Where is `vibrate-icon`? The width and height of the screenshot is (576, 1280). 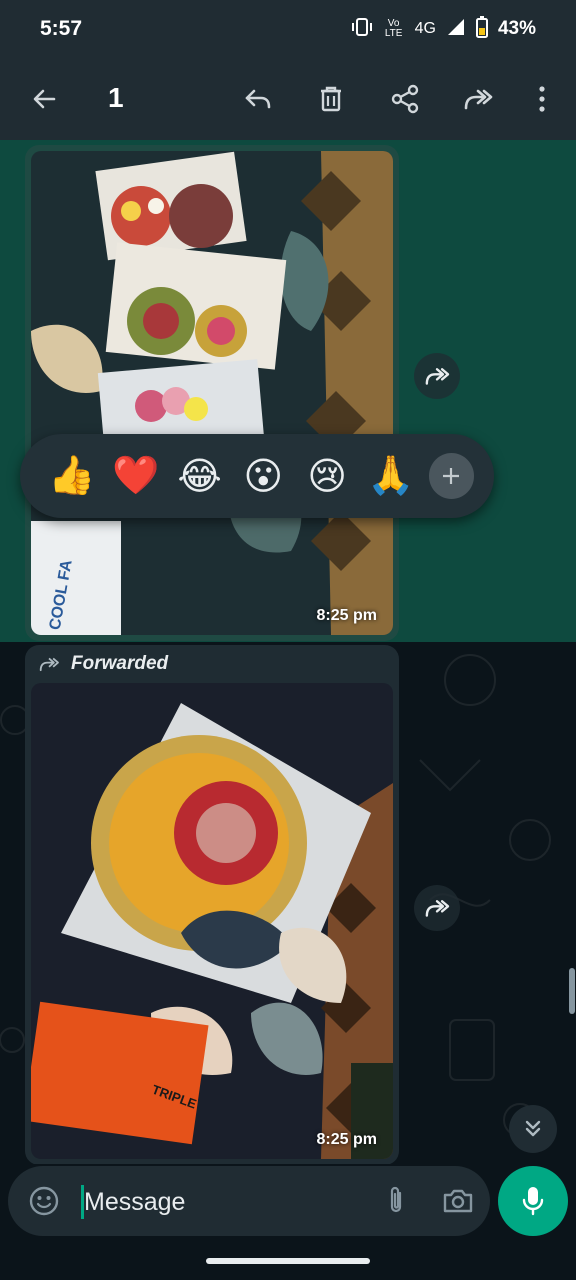
vibrate-icon is located at coordinates (362, 29).